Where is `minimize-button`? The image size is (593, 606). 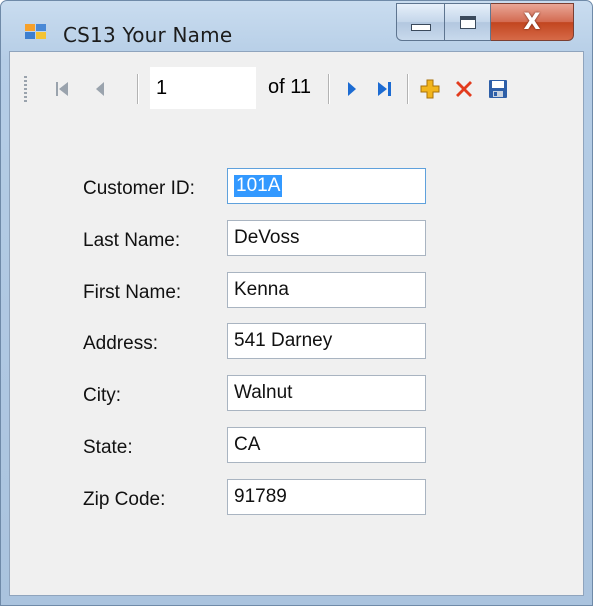
minimize-button is located at coordinates (420, 22).